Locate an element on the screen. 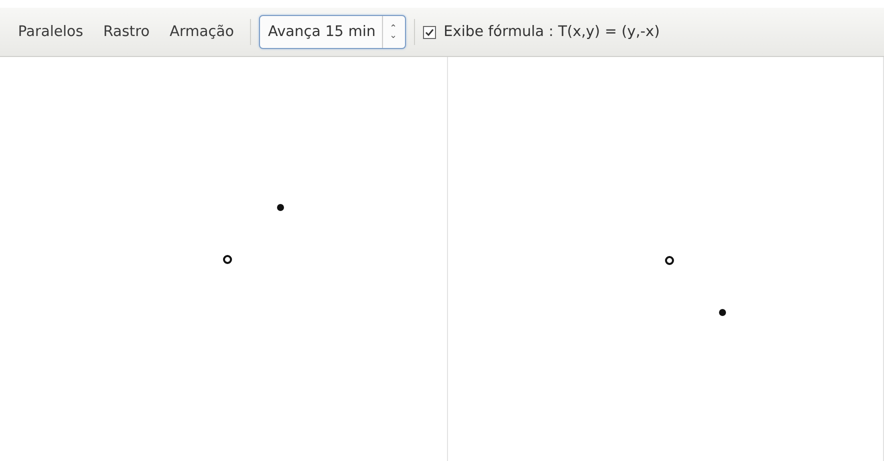  formula-label: Exibe fórmula : T(x,y) = (y,-x) is located at coordinates (552, 32).